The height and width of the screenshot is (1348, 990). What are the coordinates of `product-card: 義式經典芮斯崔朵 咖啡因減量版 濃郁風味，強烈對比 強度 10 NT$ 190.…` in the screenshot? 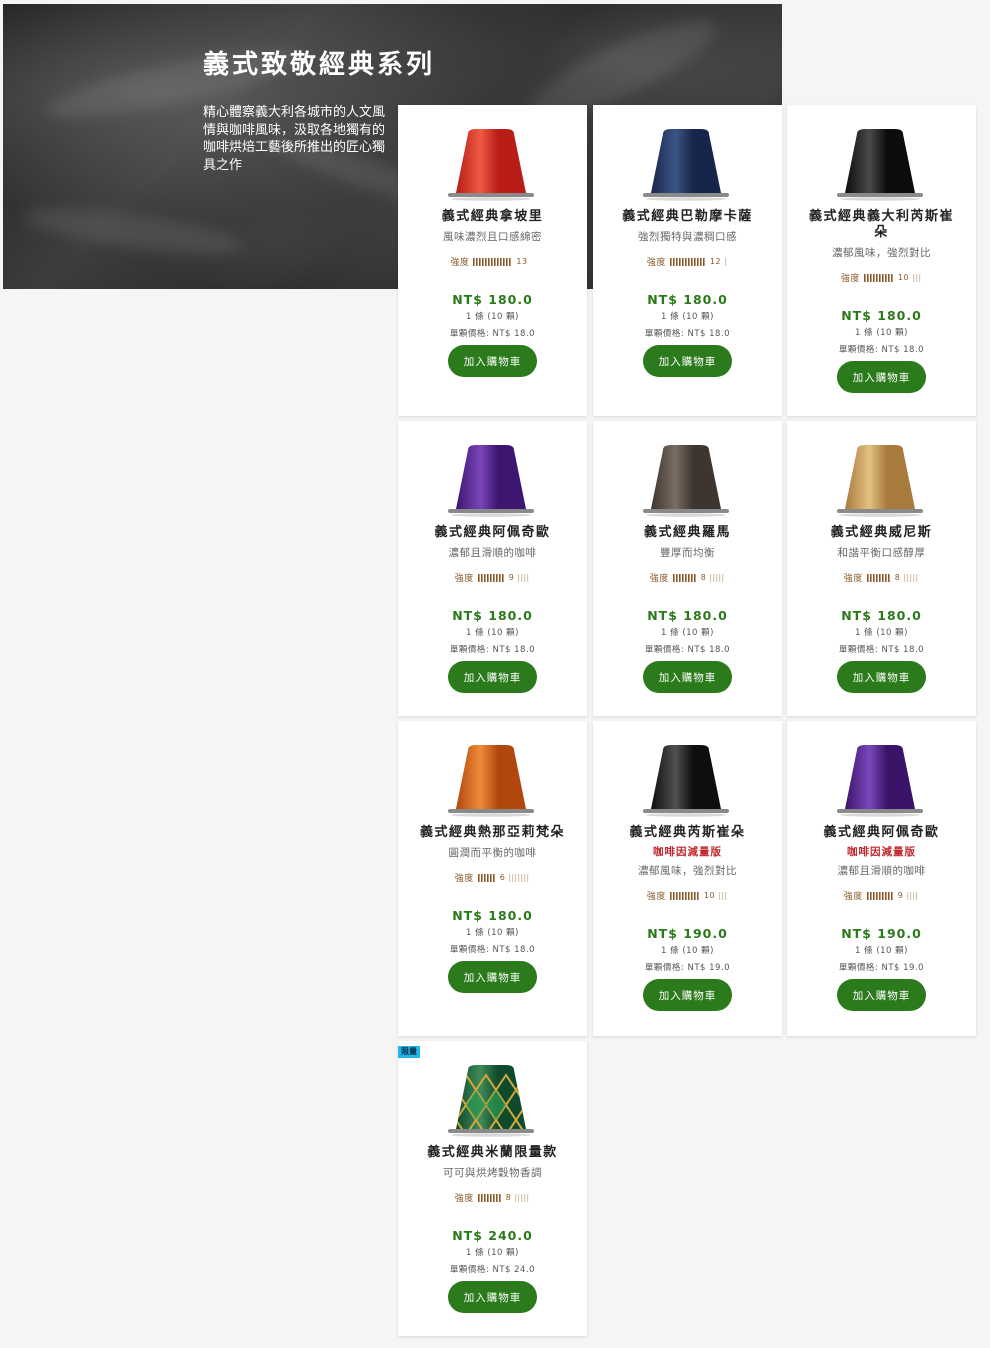 It's located at (687, 878).